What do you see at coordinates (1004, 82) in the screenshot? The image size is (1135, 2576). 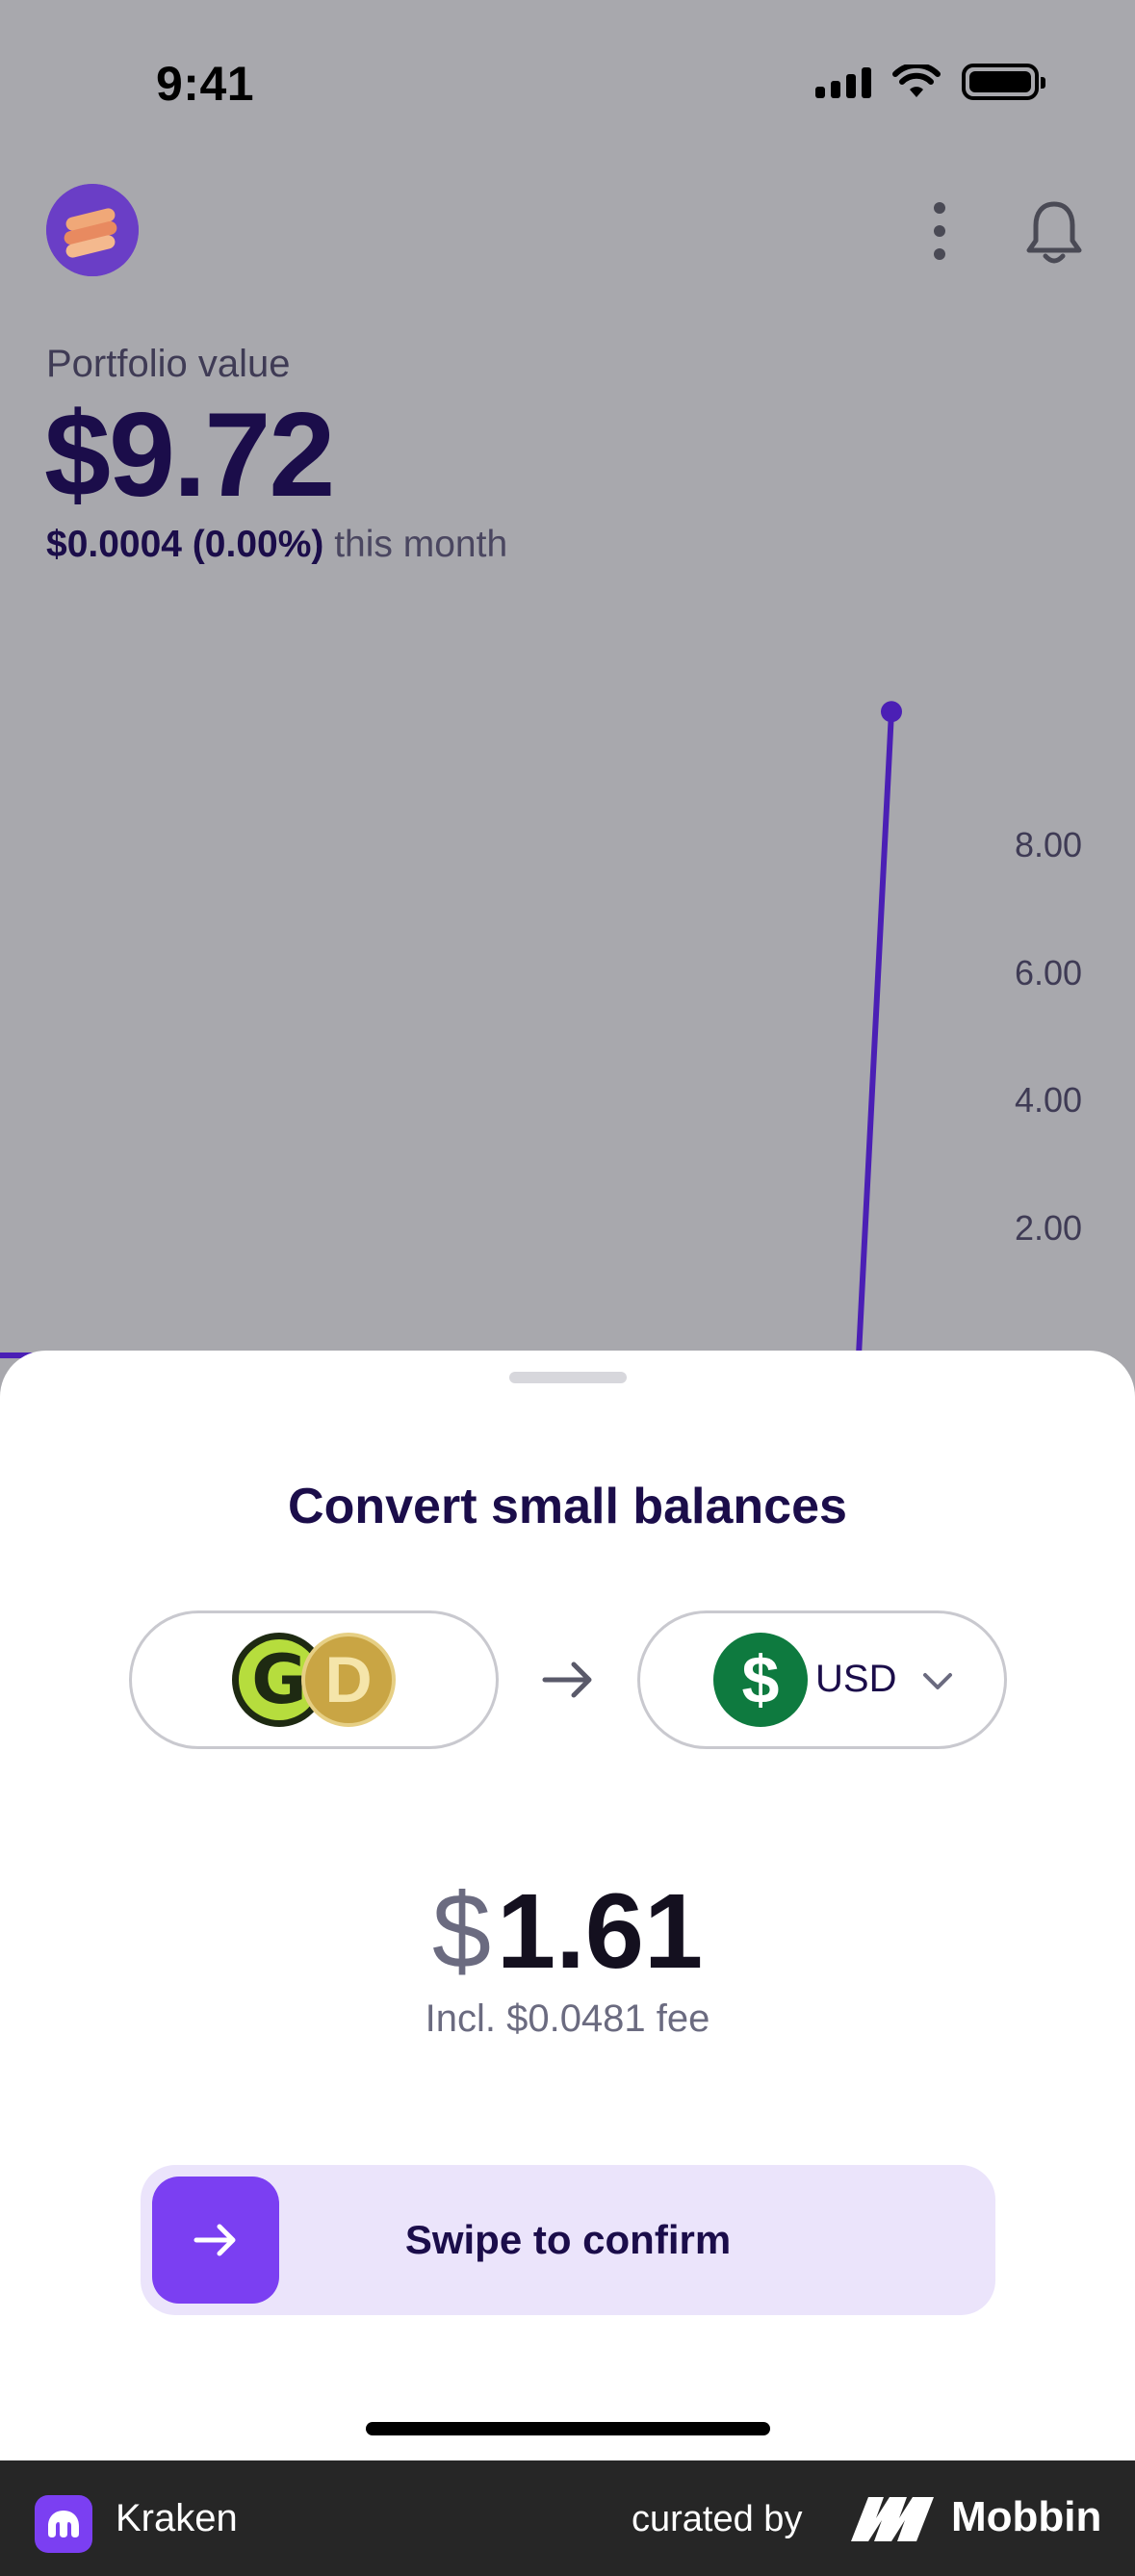 I see `battery-icon` at bounding box center [1004, 82].